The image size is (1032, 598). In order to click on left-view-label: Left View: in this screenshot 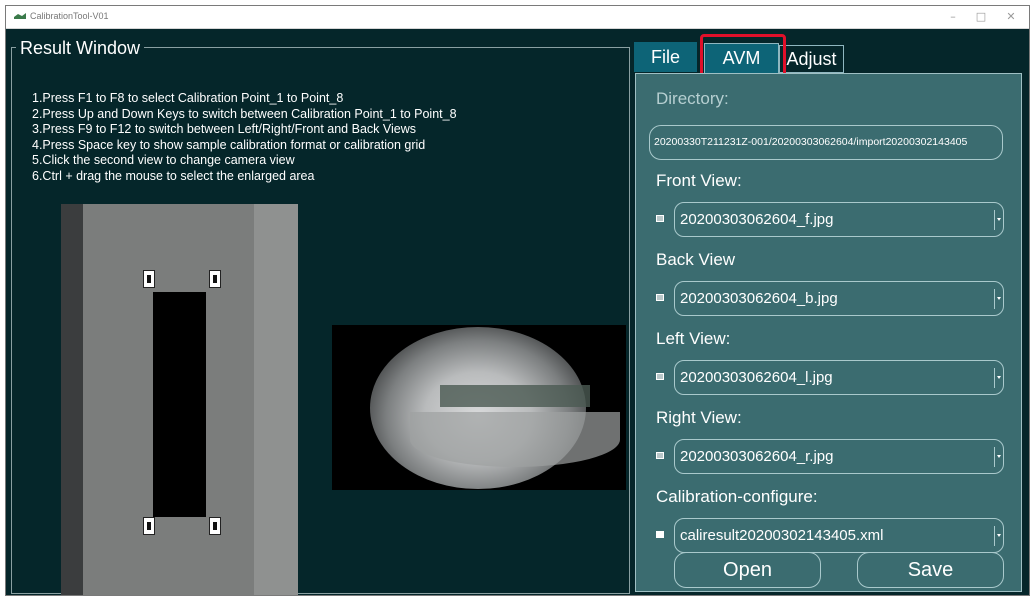, I will do `click(693, 338)`.